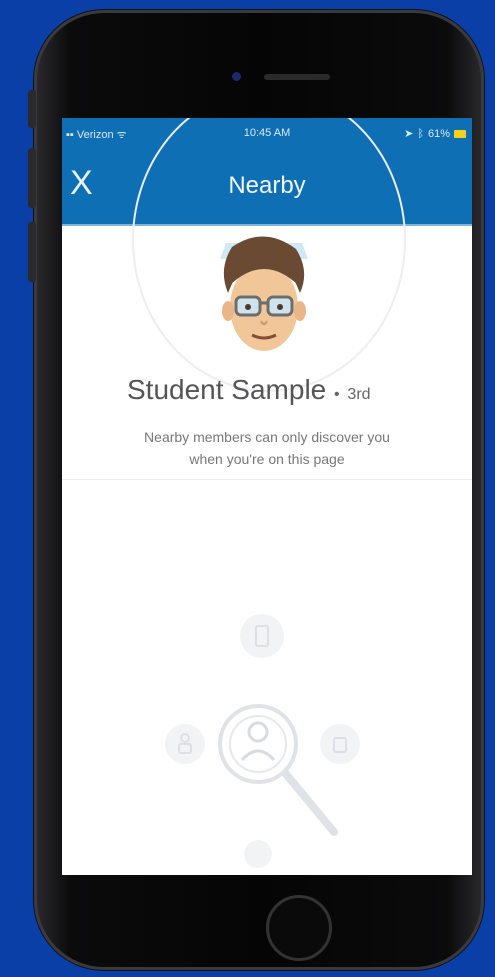 The height and width of the screenshot is (977, 495). What do you see at coordinates (227, 389) in the screenshot?
I see `profile-name: Student Sample` at bounding box center [227, 389].